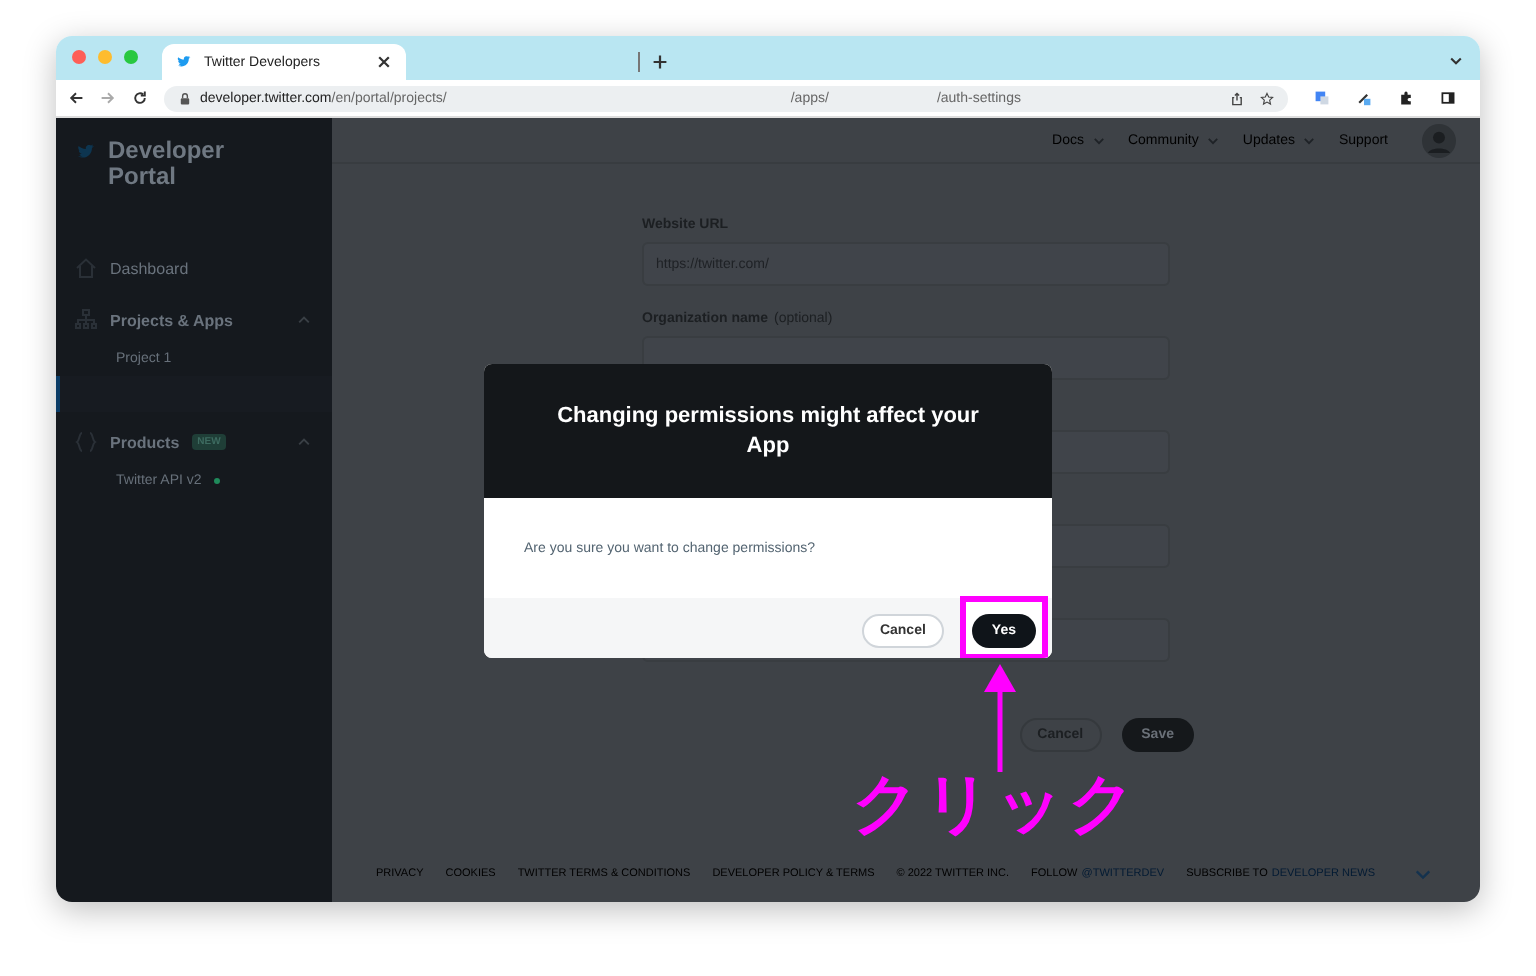 This screenshot has height=976, width=1536. I want to click on portal-title: Developer Portal, so click(167, 164).